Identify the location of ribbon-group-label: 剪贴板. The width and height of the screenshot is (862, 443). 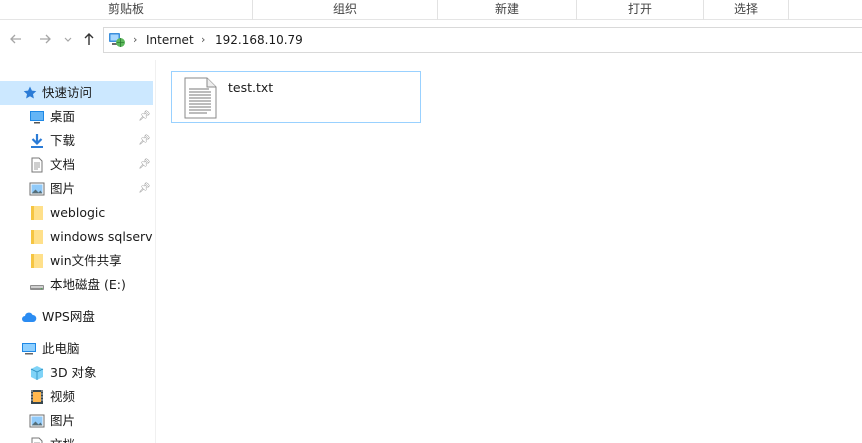
(125, 9).